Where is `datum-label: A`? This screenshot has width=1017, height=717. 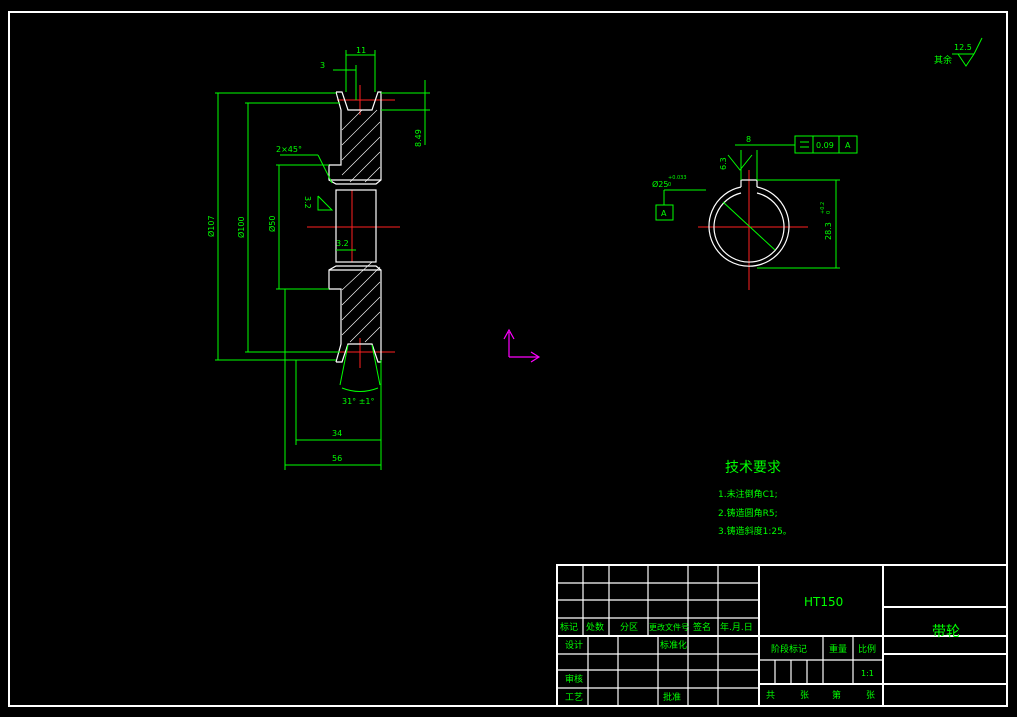 datum-label: A is located at coordinates (664, 213).